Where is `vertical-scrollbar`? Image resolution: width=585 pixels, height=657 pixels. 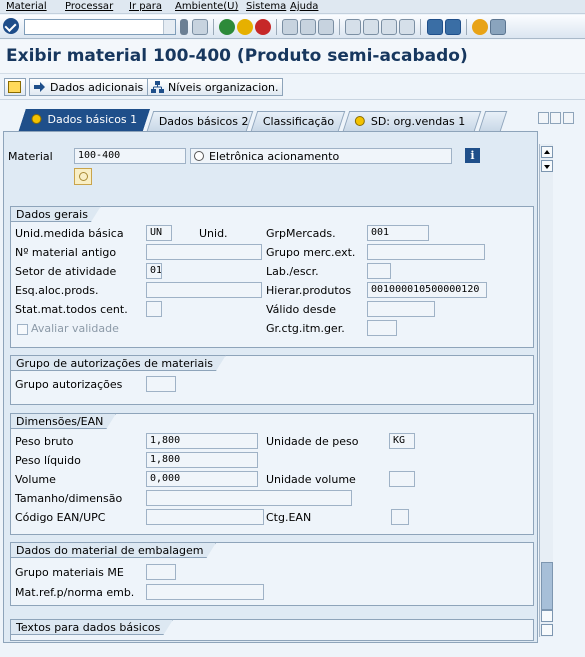
vertical-scrollbar is located at coordinates (546, 390).